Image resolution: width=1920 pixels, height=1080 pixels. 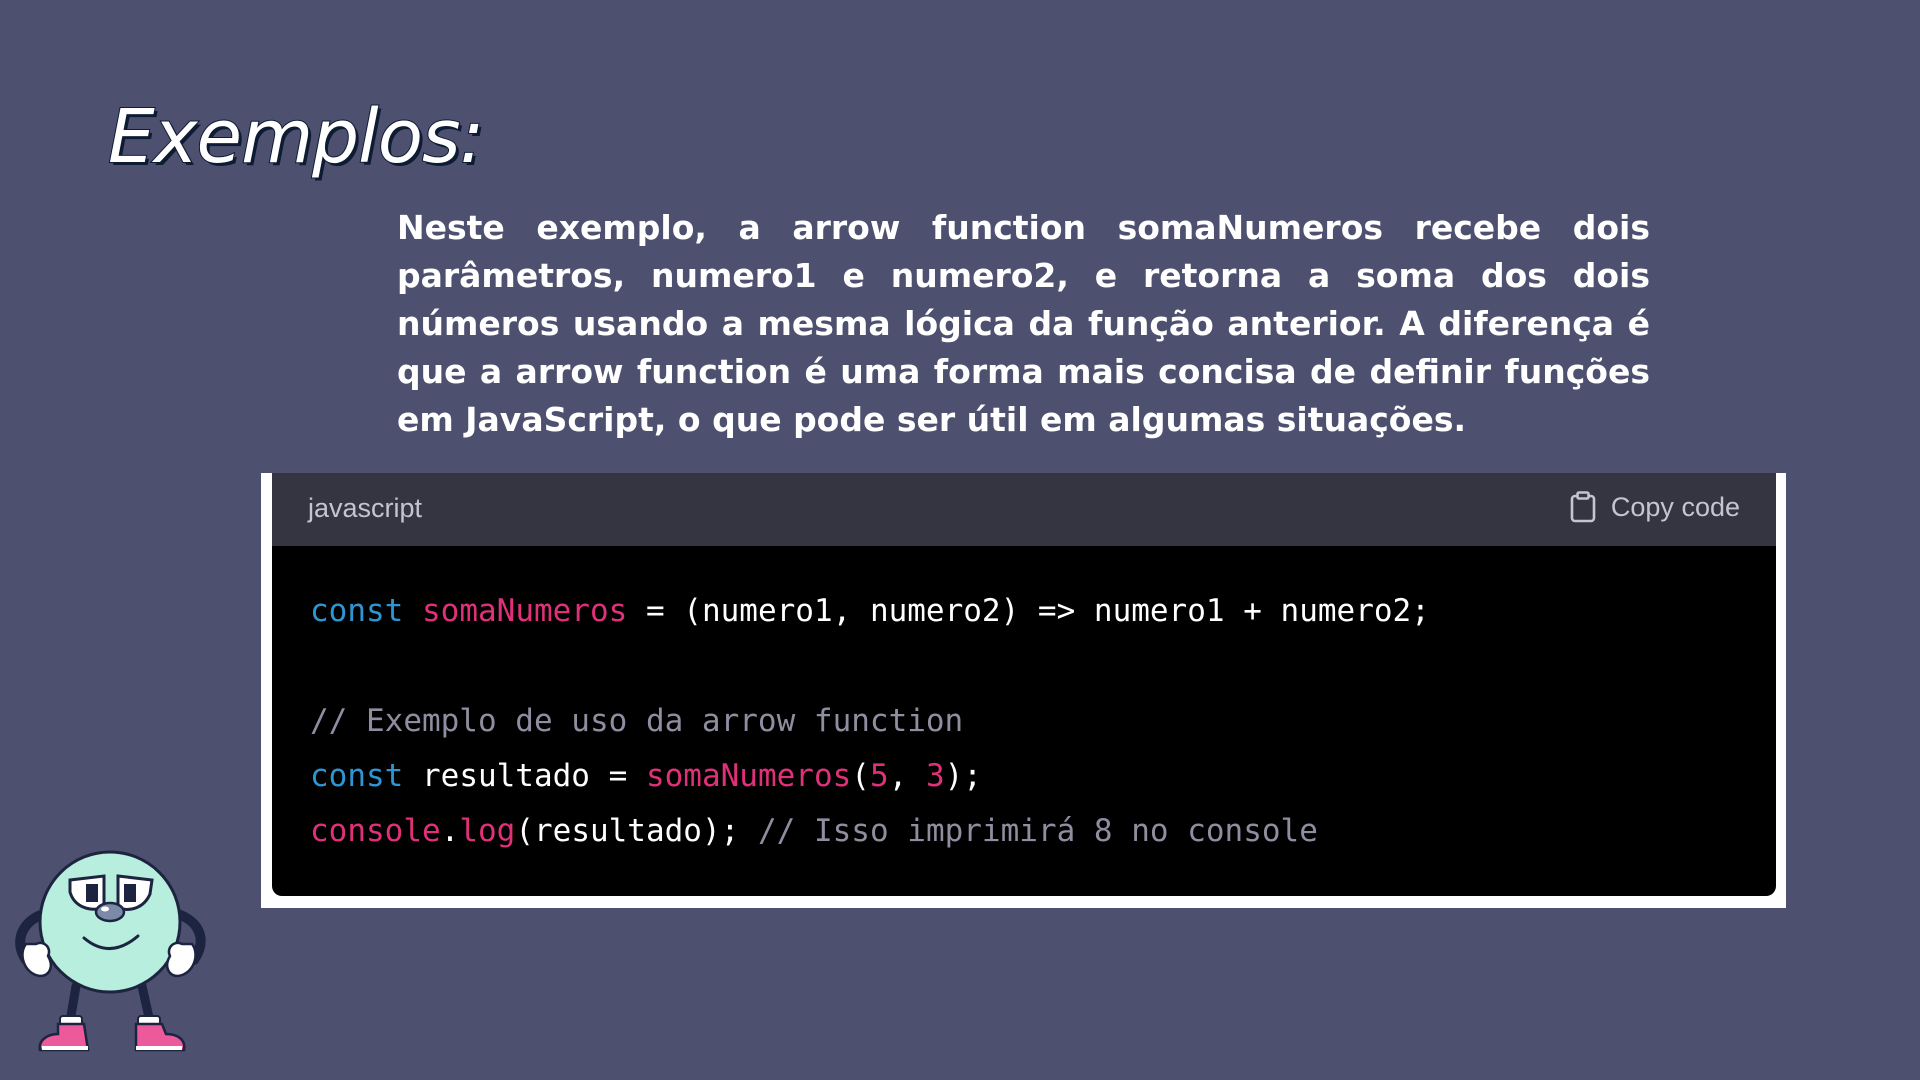 I want to click on code-token-plain: (, so click(x=860, y=776).